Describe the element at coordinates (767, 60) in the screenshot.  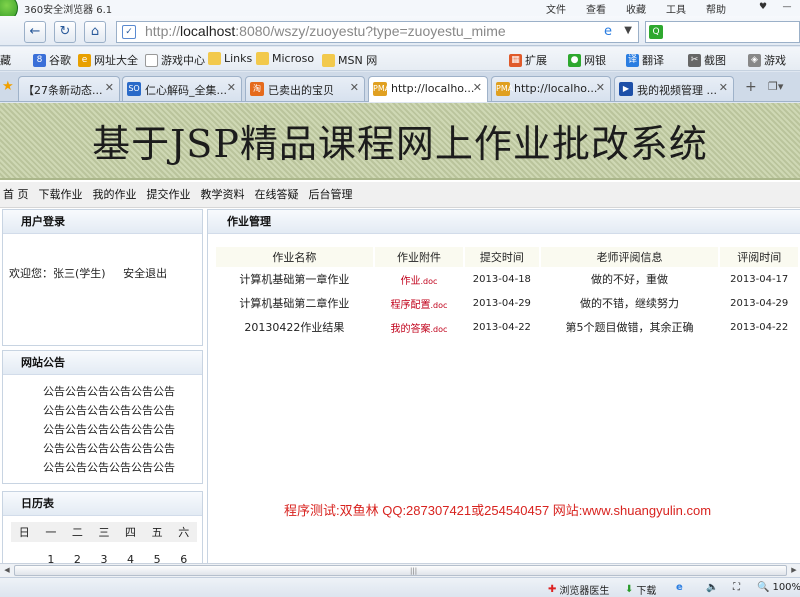
I see `toolbar-games: ◈ 游戏` at that location.